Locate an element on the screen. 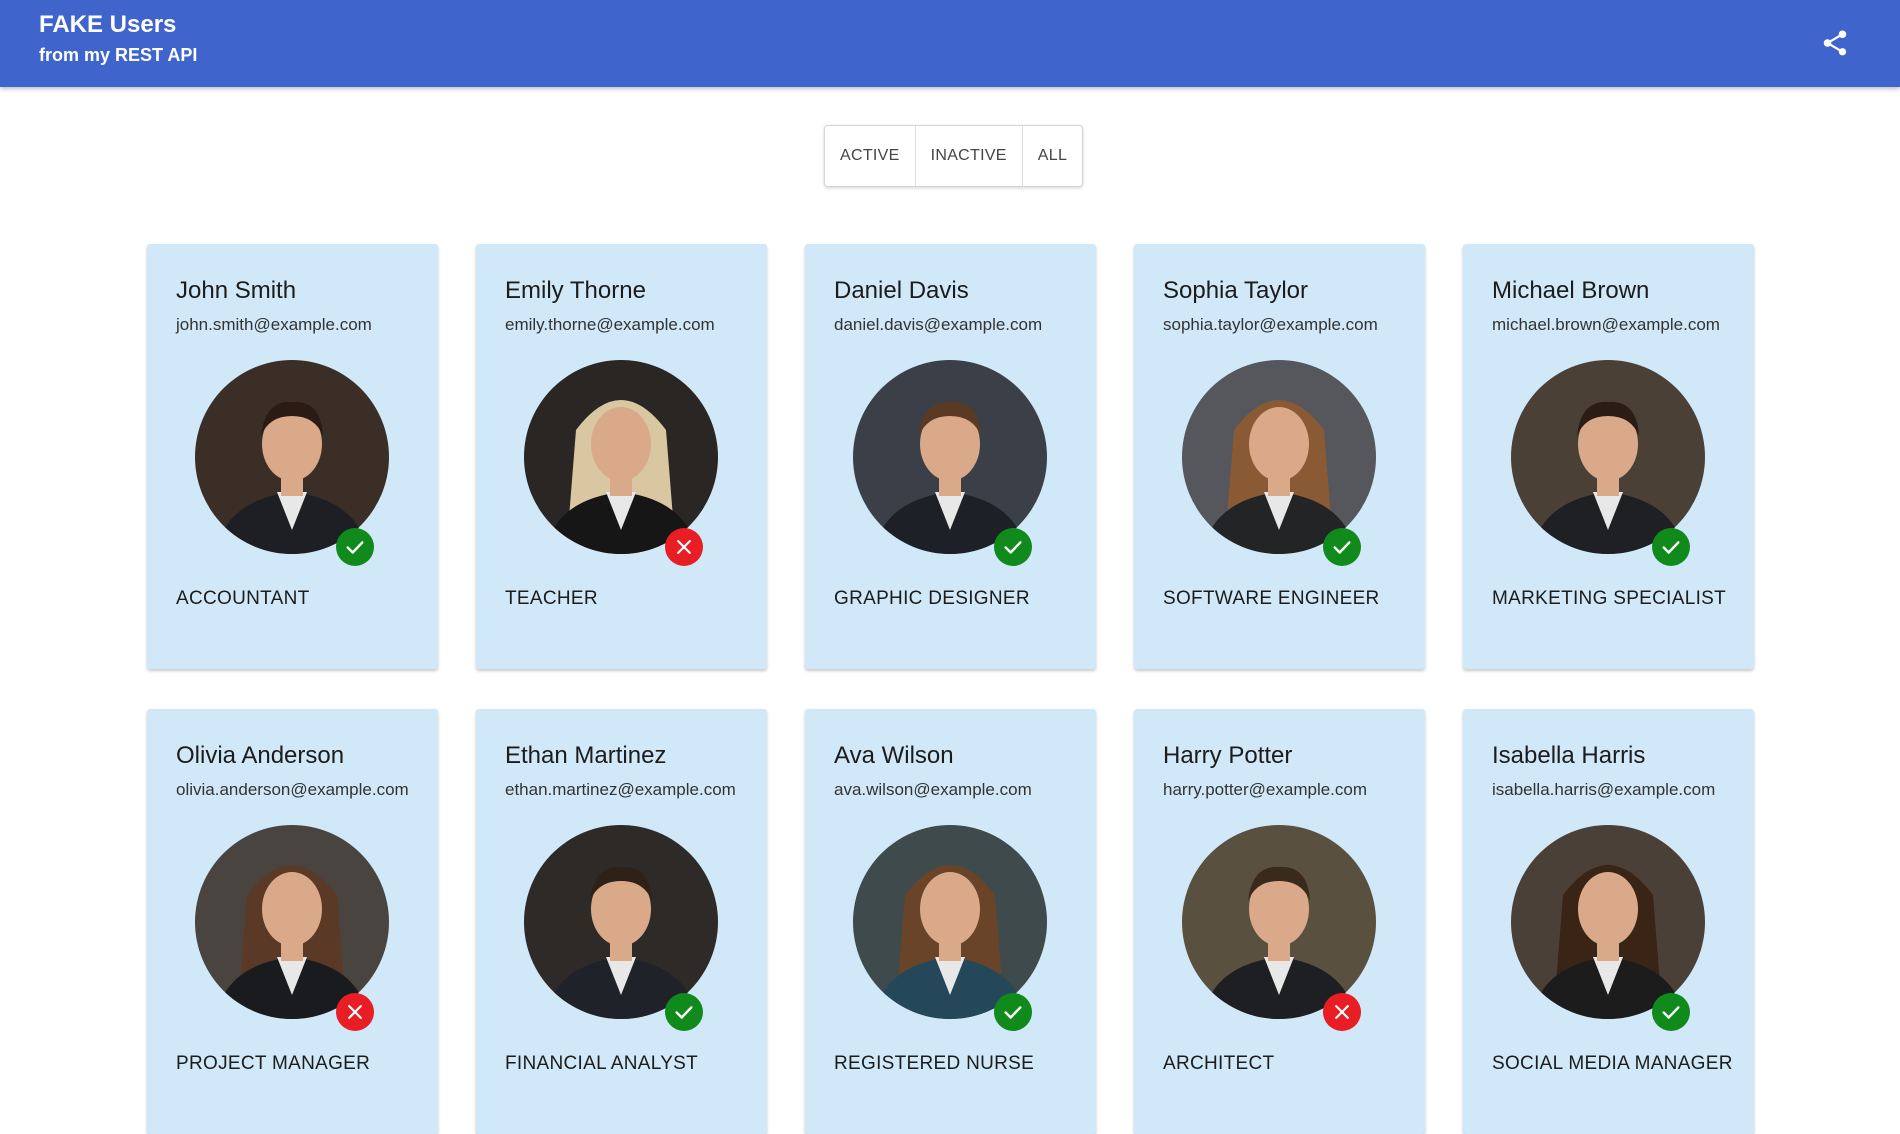 This screenshot has height=1134, width=1900. app-subtitle: from my REST API is located at coordinates (118, 55).